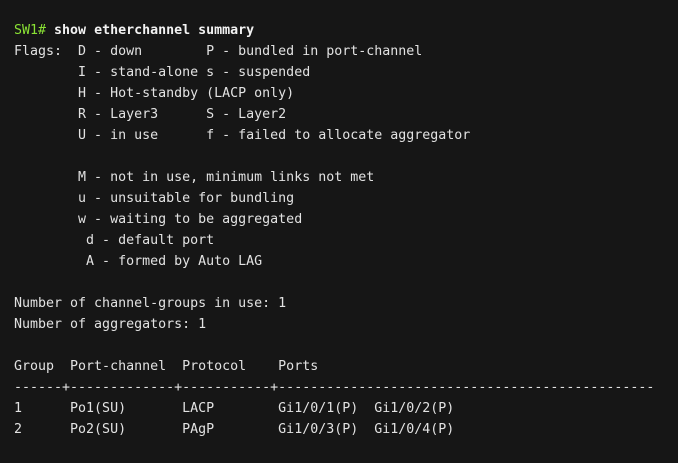 The height and width of the screenshot is (463, 678). What do you see at coordinates (158, 219) in the screenshot?
I see `flags-line: w - waiting to be aggregated` at bounding box center [158, 219].